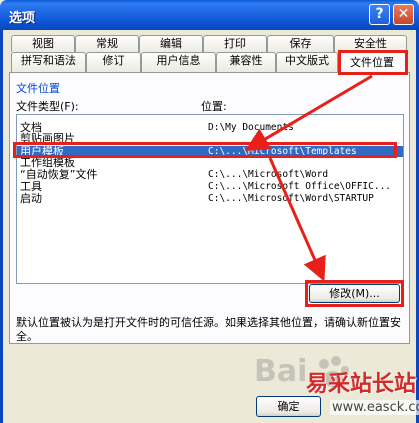 Image resolution: width=419 pixels, height=423 pixels. Describe the element at coordinates (361, 384) in the screenshot. I see `watermark-site-name: 易采站长站` at that location.